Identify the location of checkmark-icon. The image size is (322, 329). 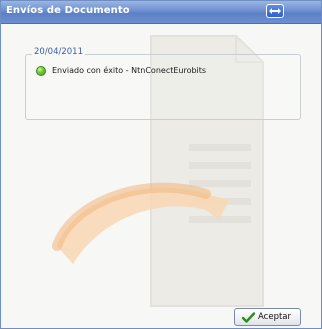
(248, 317).